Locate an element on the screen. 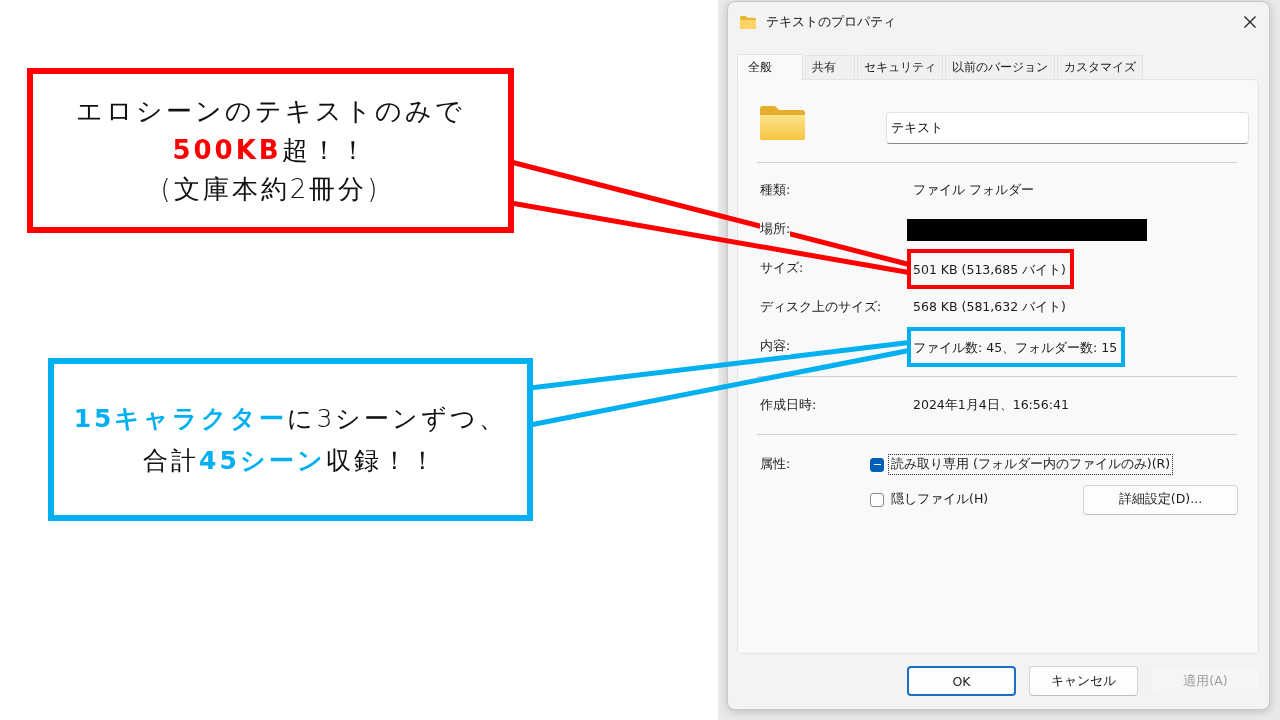 The width and height of the screenshot is (1280, 720). checkbox-label: 読み取り専用 (フォルダー内のファイルのみ)(R) is located at coordinates (1031, 464).